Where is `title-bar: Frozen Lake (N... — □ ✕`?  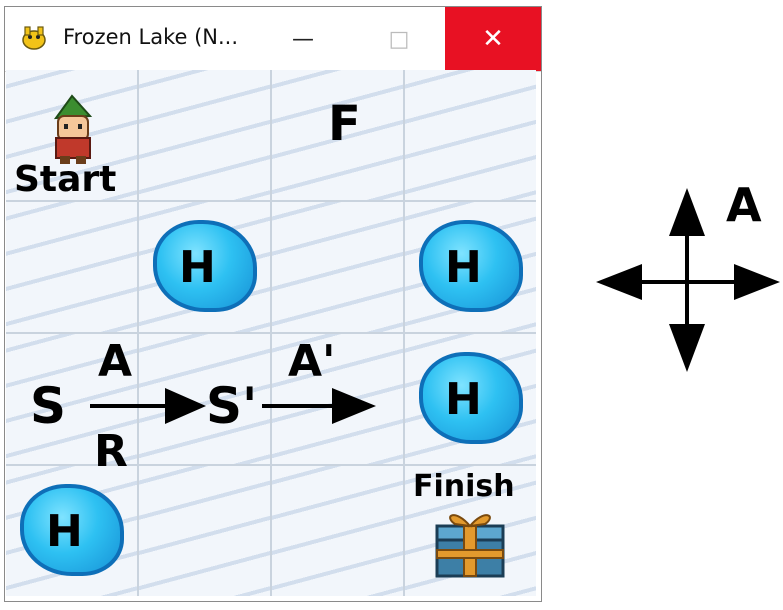 title-bar: Frozen Lake (N... — □ ✕ is located at coordinates (273, 39).